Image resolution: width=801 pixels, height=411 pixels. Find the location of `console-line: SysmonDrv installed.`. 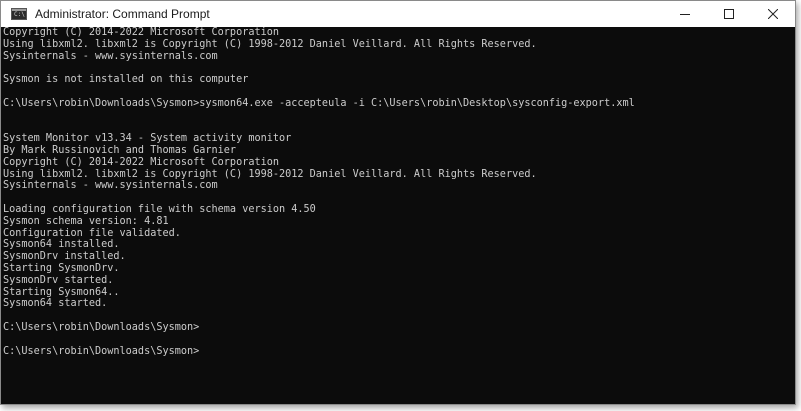

console-line: SysmonDrv installed. is located at coordinates (64, 257).